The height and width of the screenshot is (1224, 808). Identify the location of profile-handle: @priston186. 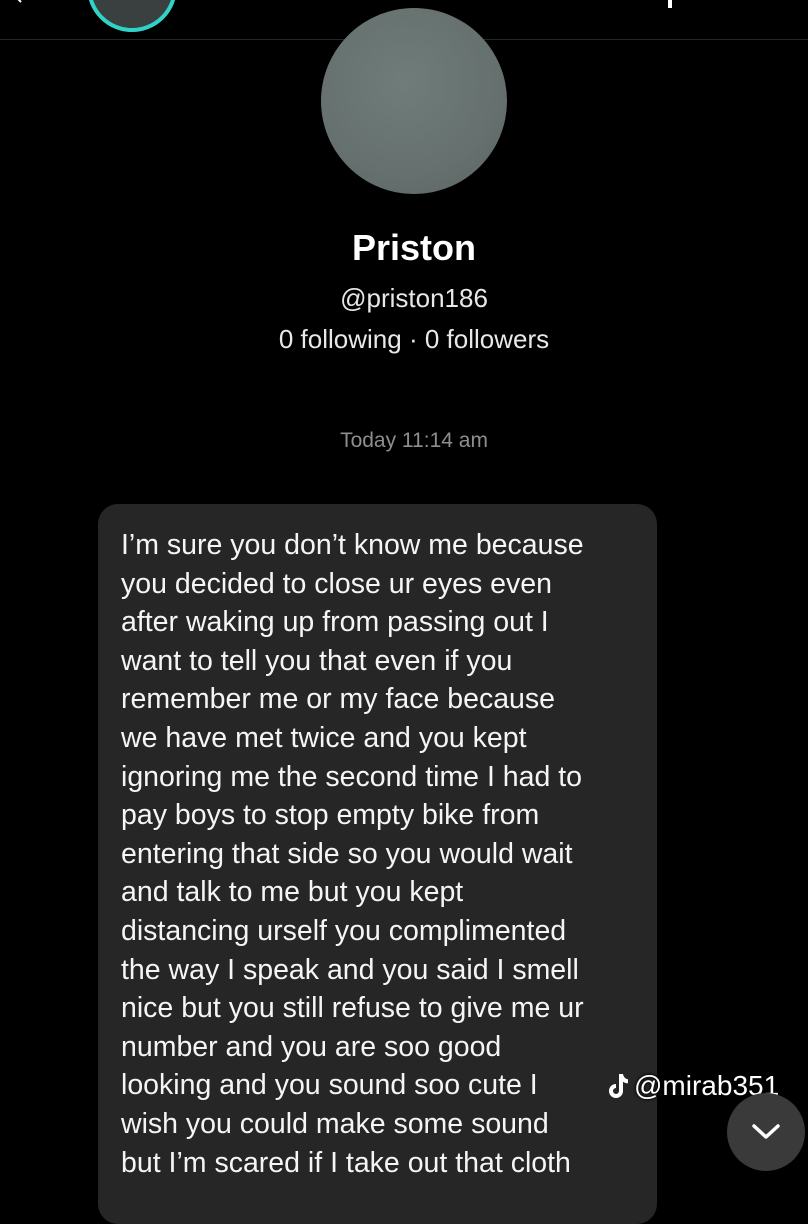
(414, 298).